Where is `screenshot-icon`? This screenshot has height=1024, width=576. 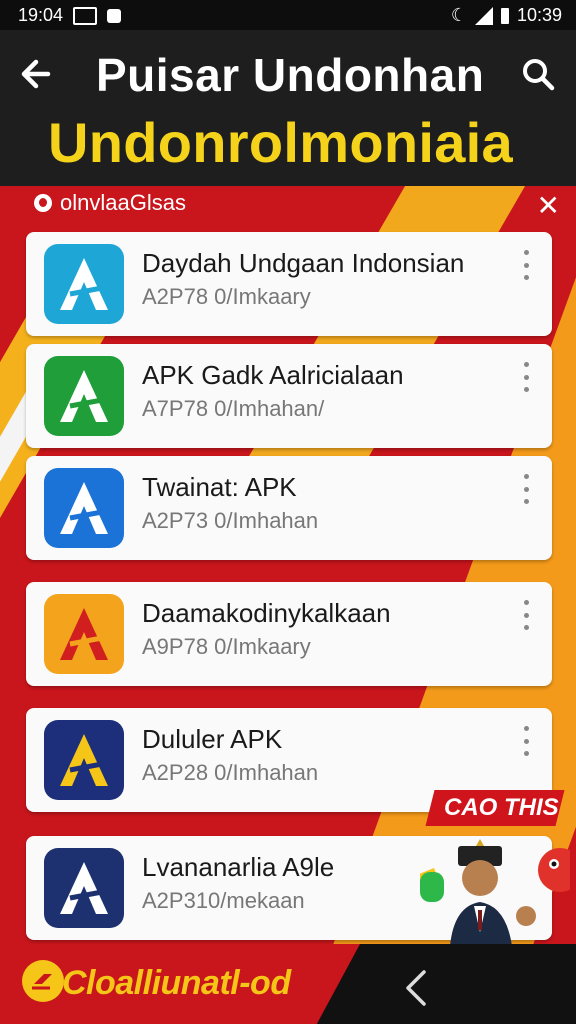
screenshot-icon is located at coordinates (85, 15).